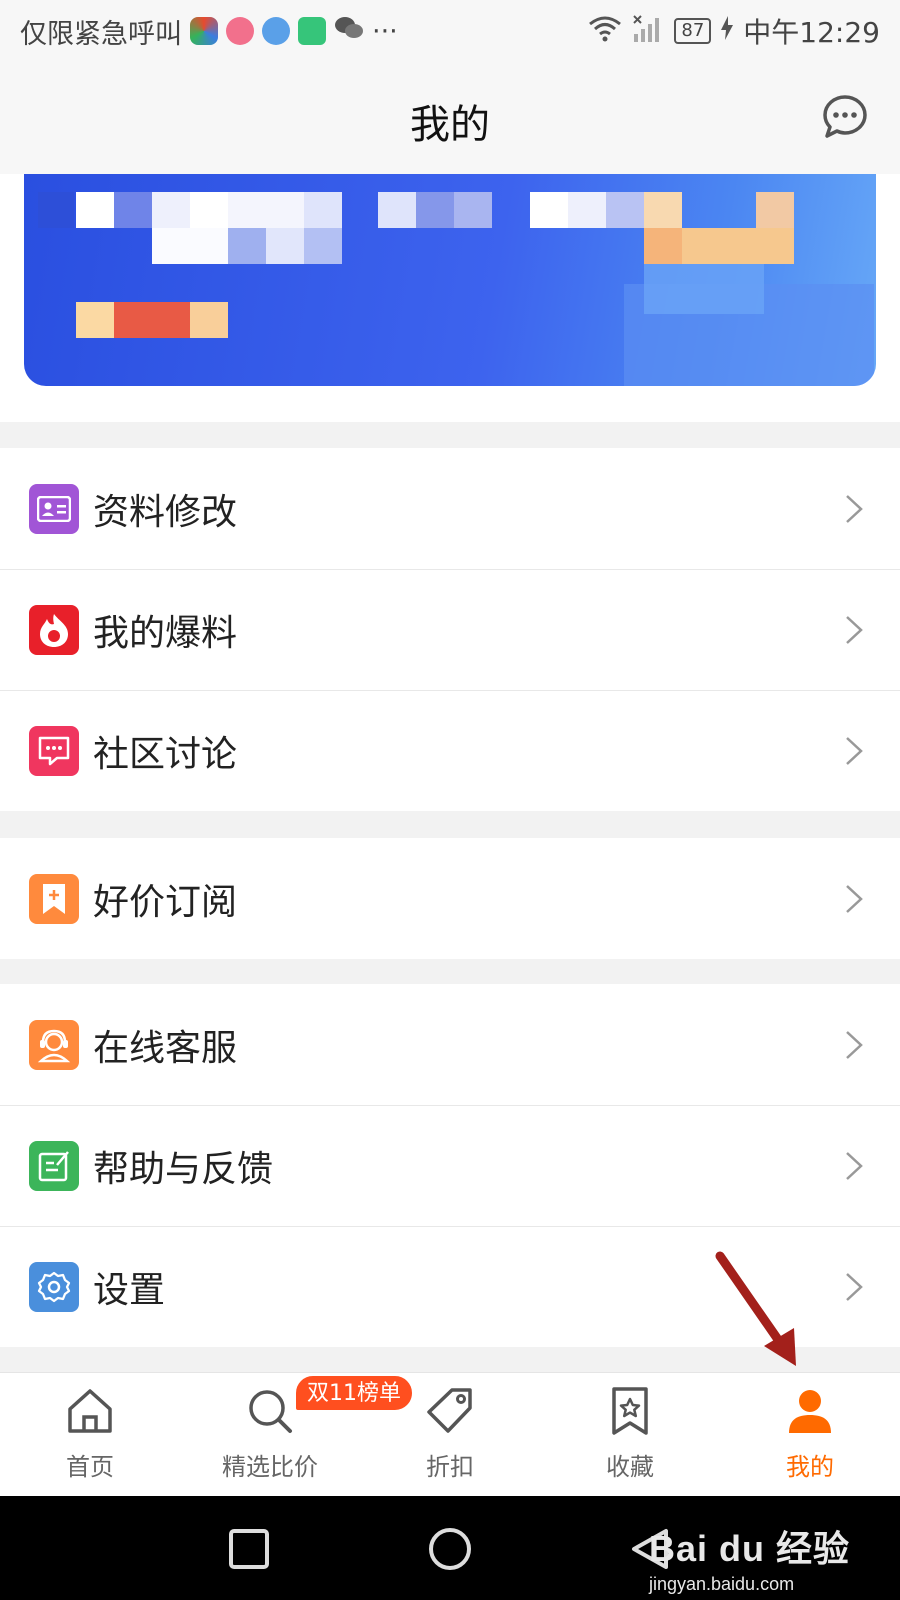  Describe the element at coordinates (165, 1048) in the screenshot. I see `menu-item-label: 在线客服` at that location.